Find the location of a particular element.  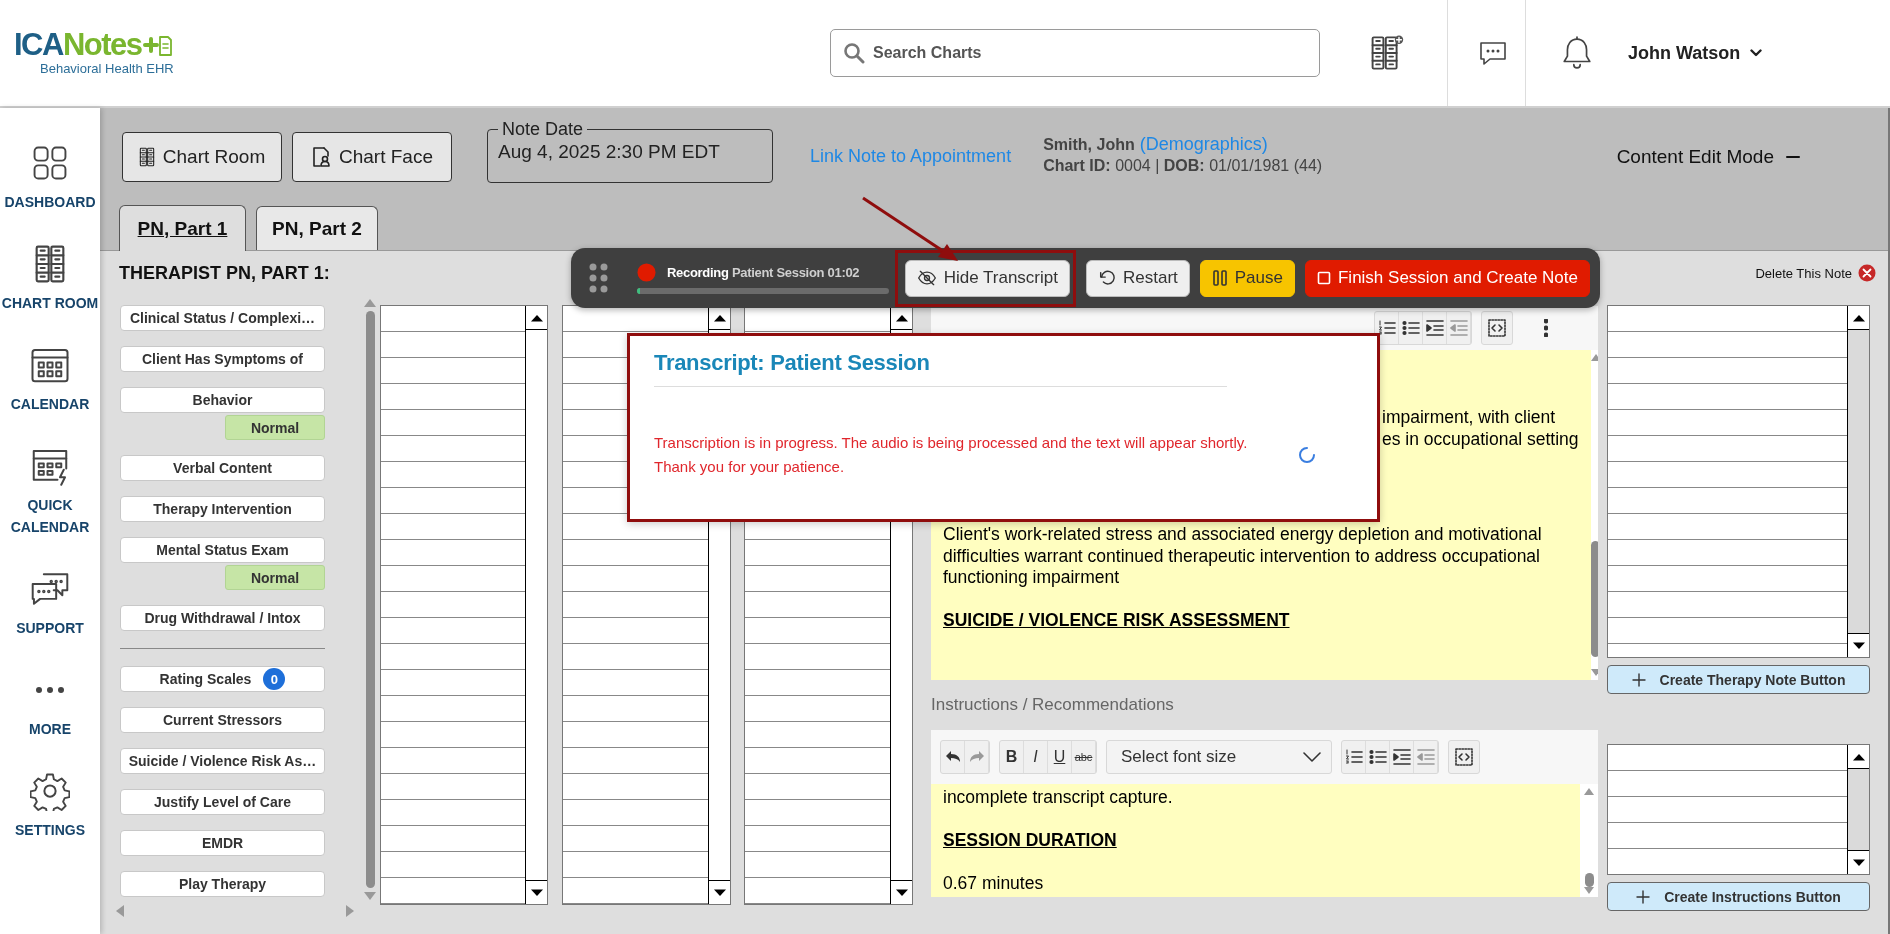

create-note-button: Create Therapy Note Button is located at coordinates (1738, 679).